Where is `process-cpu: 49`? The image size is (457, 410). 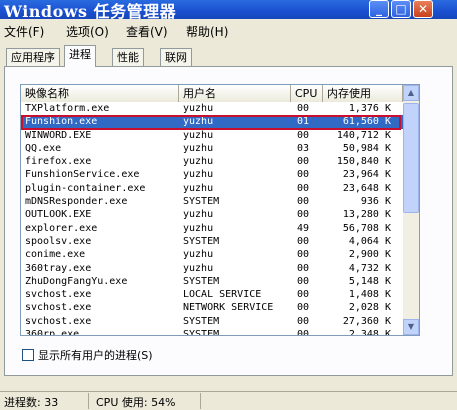
process-cpu: 49 is located at coordinates (303, 228).